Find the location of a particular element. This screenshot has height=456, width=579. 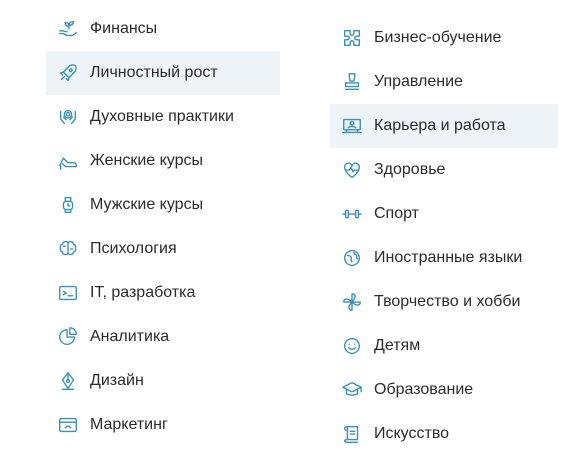

pen-nib-icon is located at coordinates (68, 381).